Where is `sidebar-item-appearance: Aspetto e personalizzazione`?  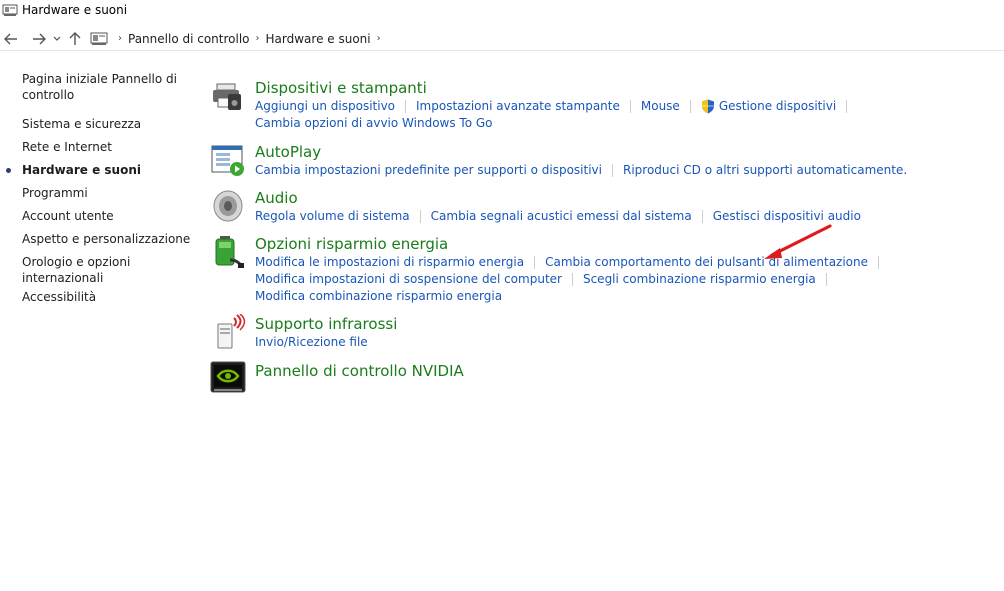
sidebar-item-appearance: Aspetto e personalizzazione is located at coordinates (106, 239).